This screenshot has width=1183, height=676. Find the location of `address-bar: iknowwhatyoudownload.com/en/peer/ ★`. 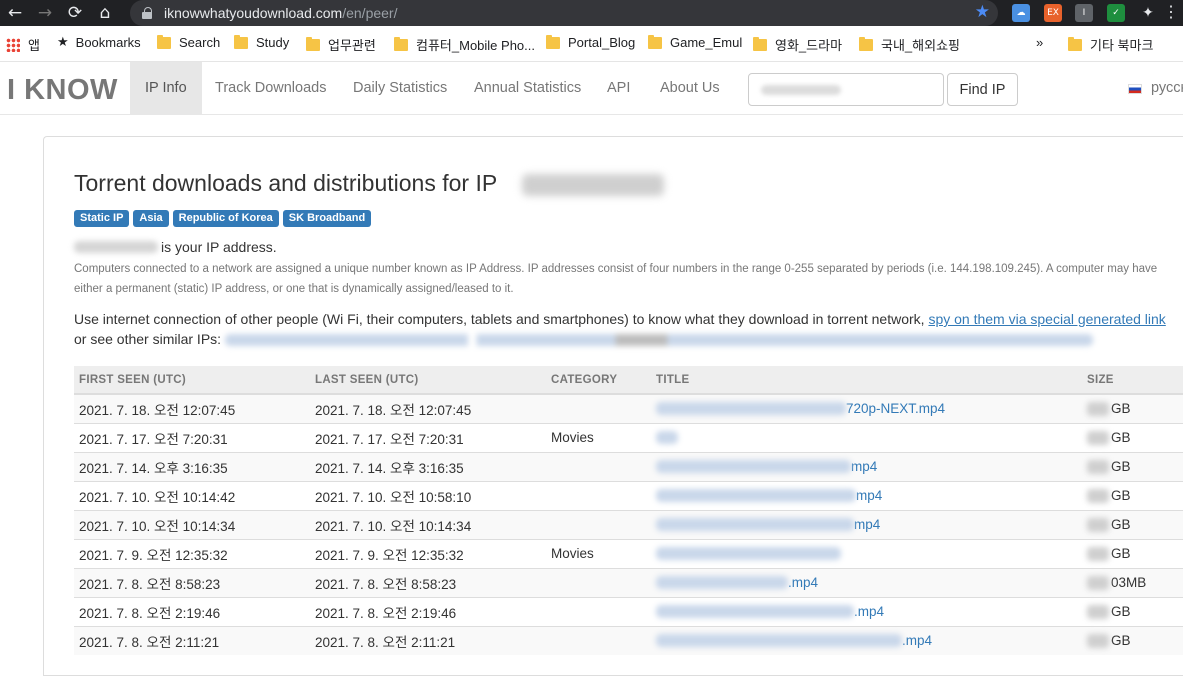

address-bar: iknowwhatyoudownload.com/en/peer/ ★ is located at coordinates (564, 13).